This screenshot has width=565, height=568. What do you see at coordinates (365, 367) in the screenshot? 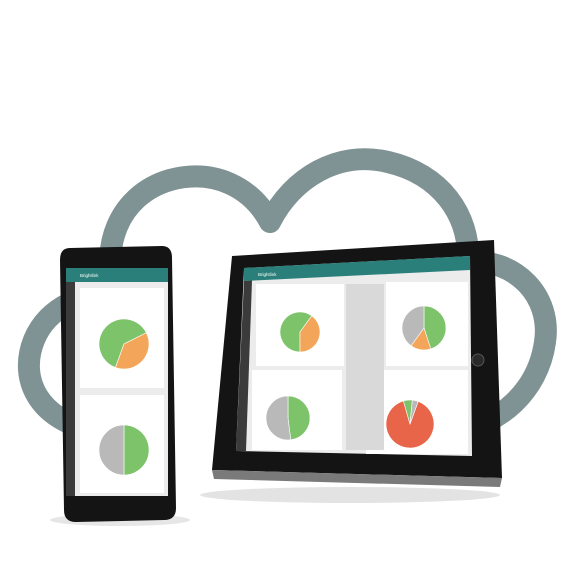
I see `tablet-gap-column` at bounding box center [365, 367].